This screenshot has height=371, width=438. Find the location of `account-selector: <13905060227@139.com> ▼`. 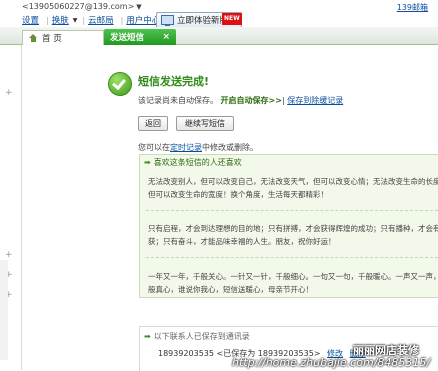

account-selector: <13905060227@139.com> ▼ is located at coordinates (82, 6).